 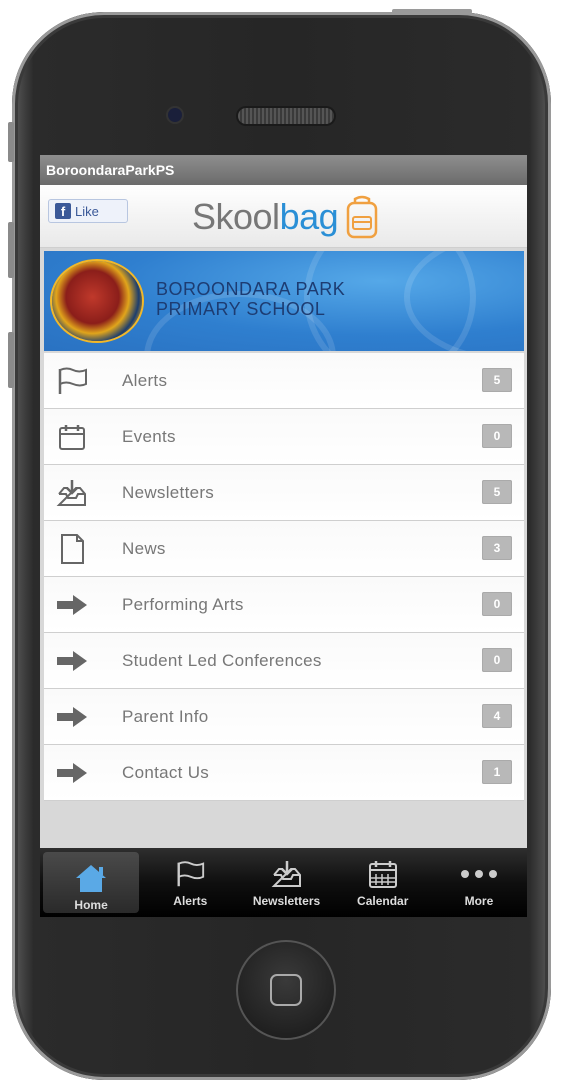 I want to click on menu-item-label: Contact Us, so click(x=166, y=772).